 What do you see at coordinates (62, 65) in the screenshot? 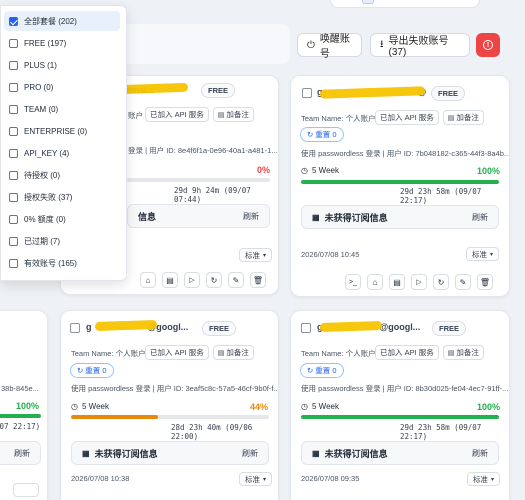
I see `filter-option: PLUS (1)` at bounding box center [62, 65].